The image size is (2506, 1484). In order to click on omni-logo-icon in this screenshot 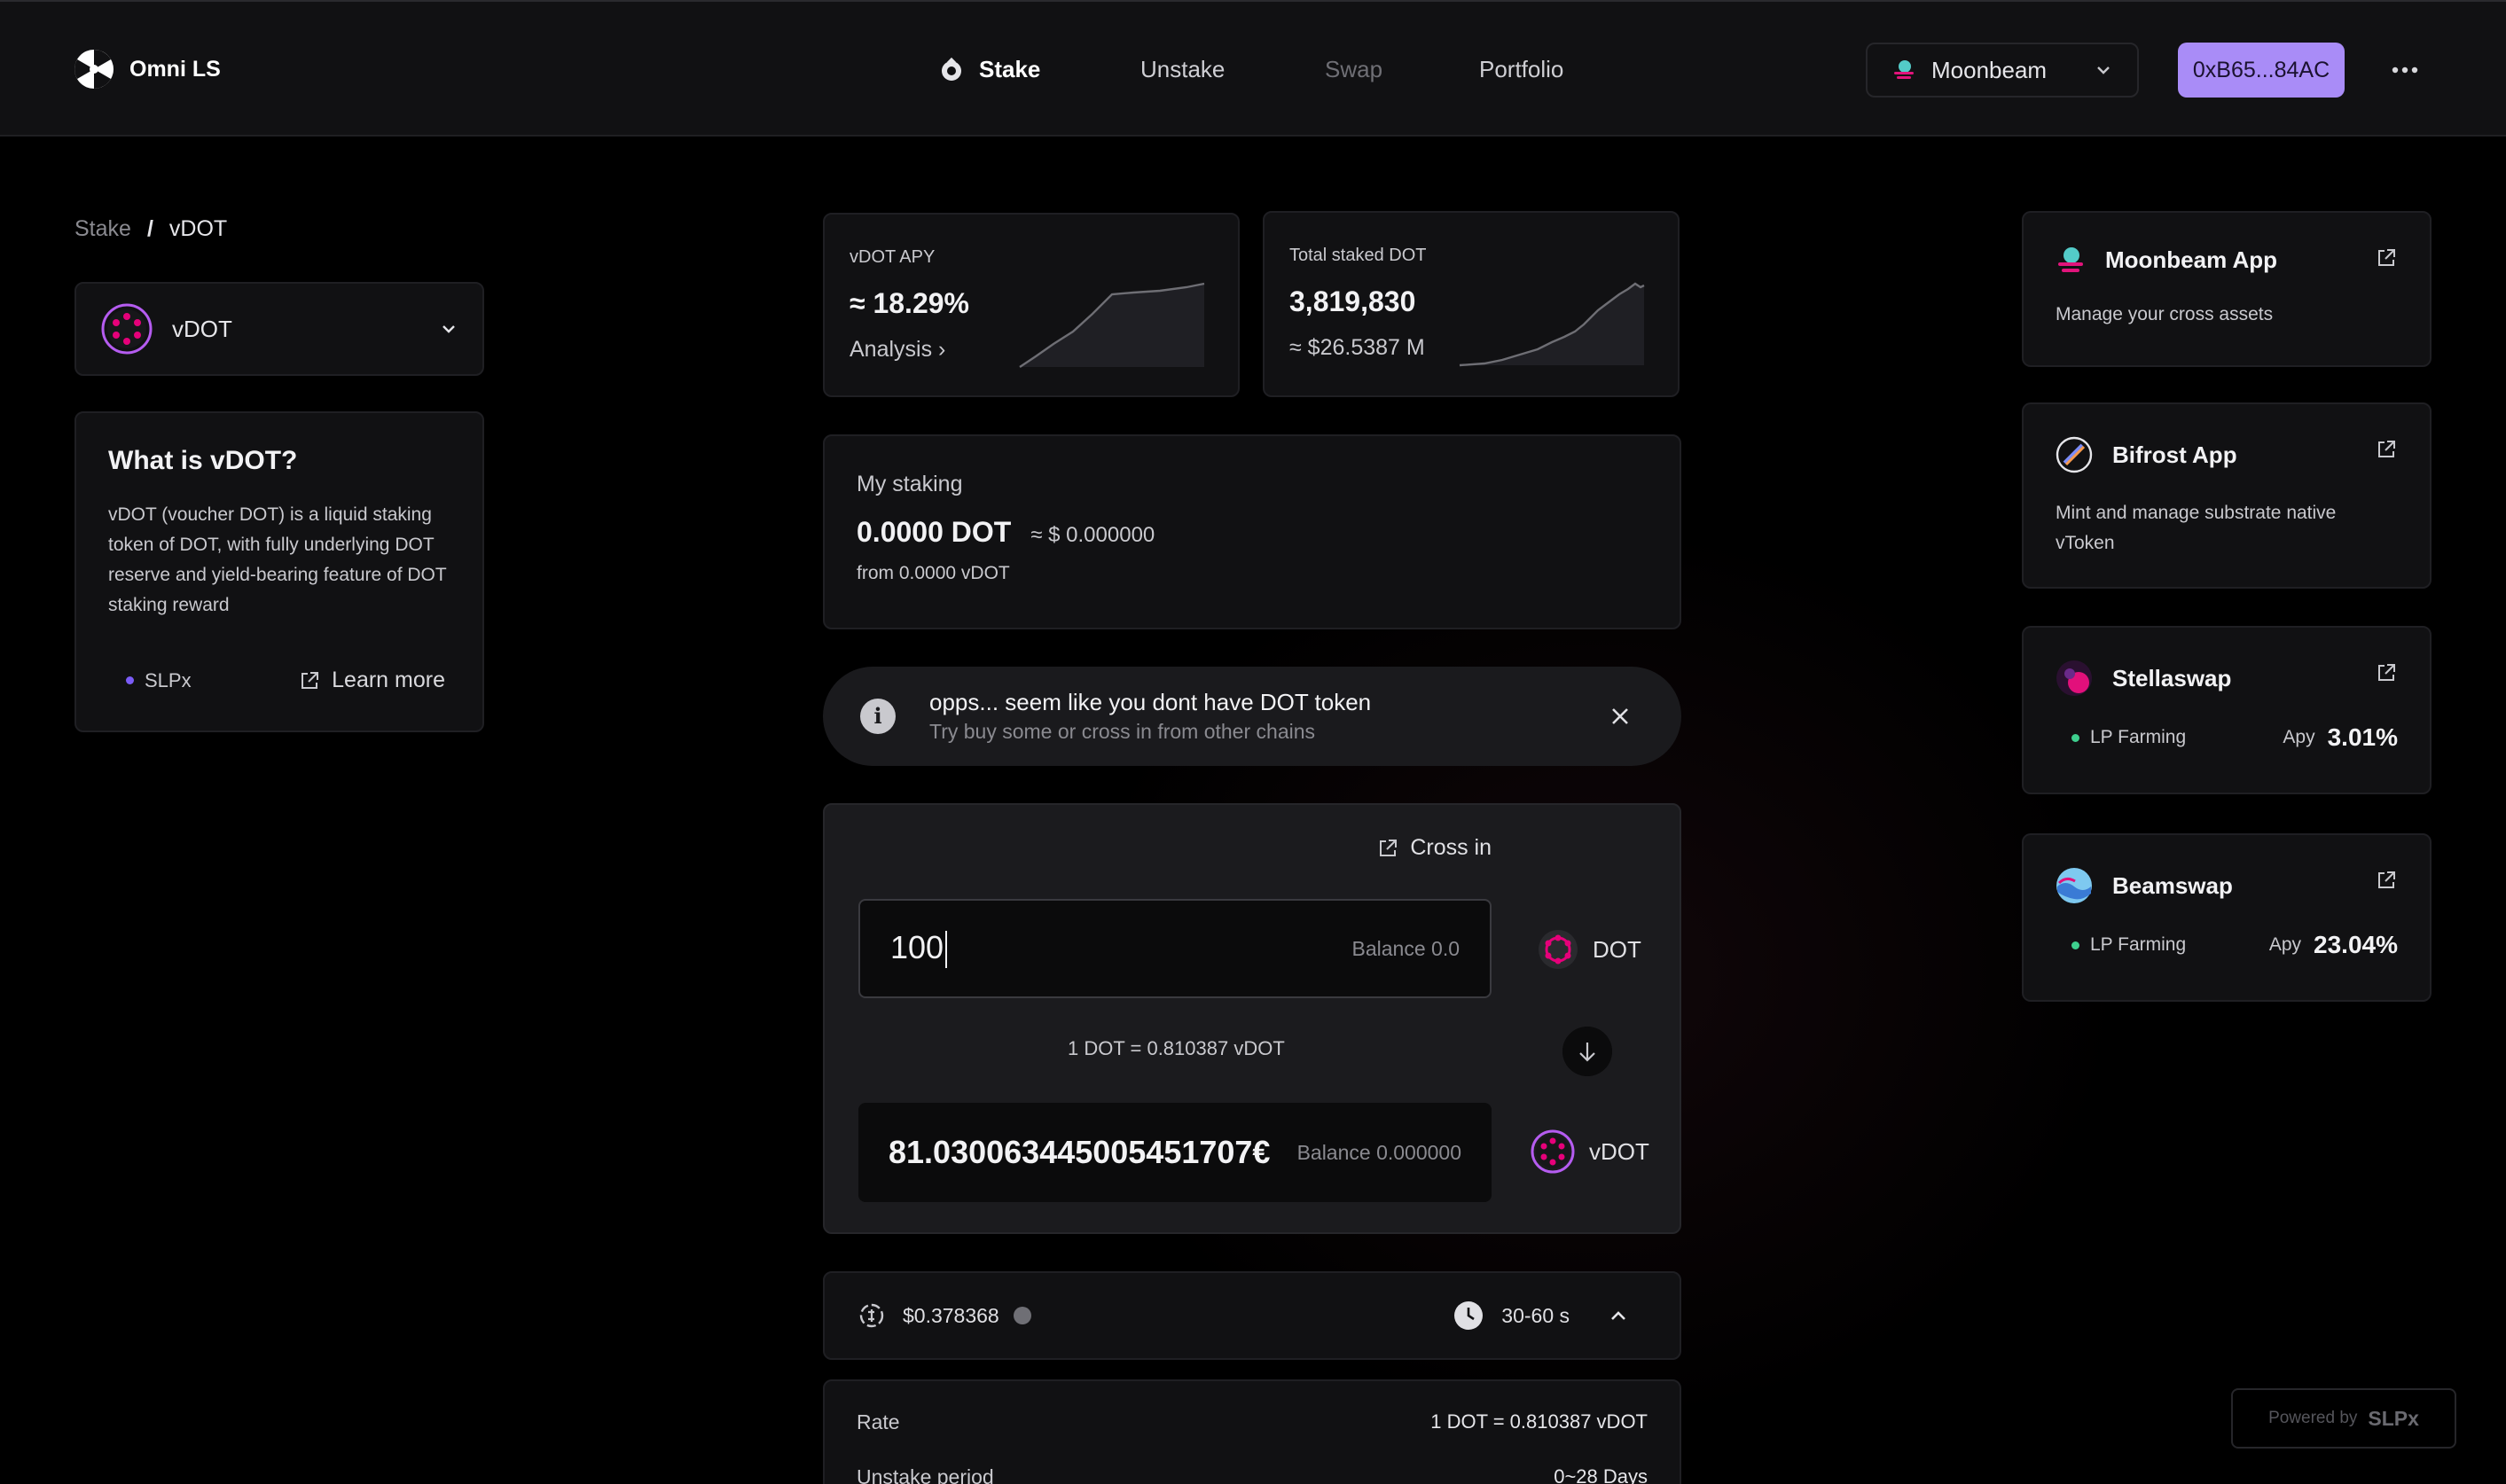, I will do `click(94, 69)`.